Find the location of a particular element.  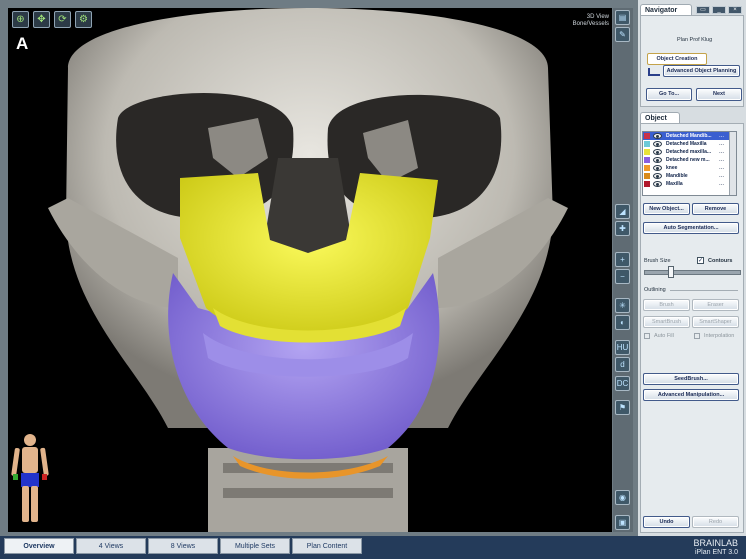

object-name: Detached Maxilla is located at coordinates (686, 144).